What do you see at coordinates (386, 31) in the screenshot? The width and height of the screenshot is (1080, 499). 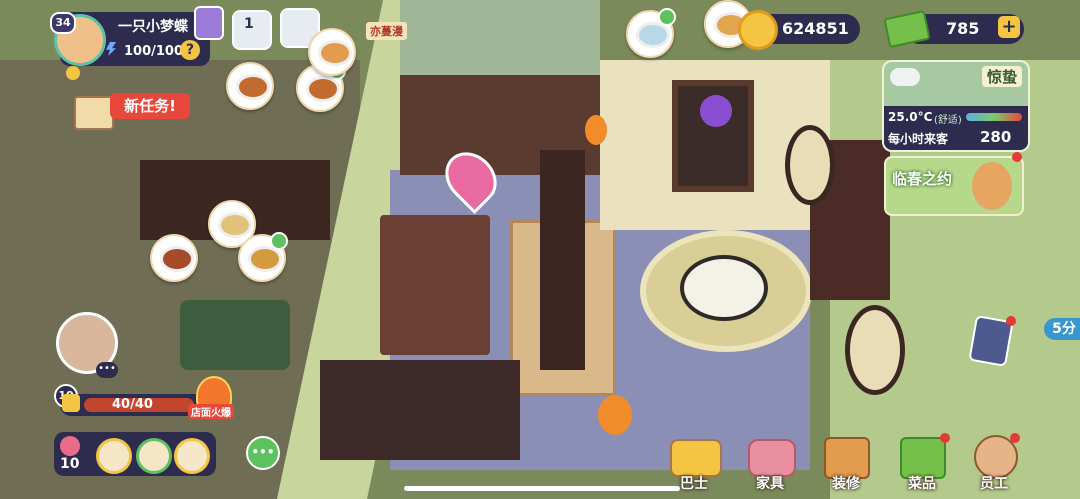 I see `shop-sign: 亦蔓漫` at bounding box center [386, 31].